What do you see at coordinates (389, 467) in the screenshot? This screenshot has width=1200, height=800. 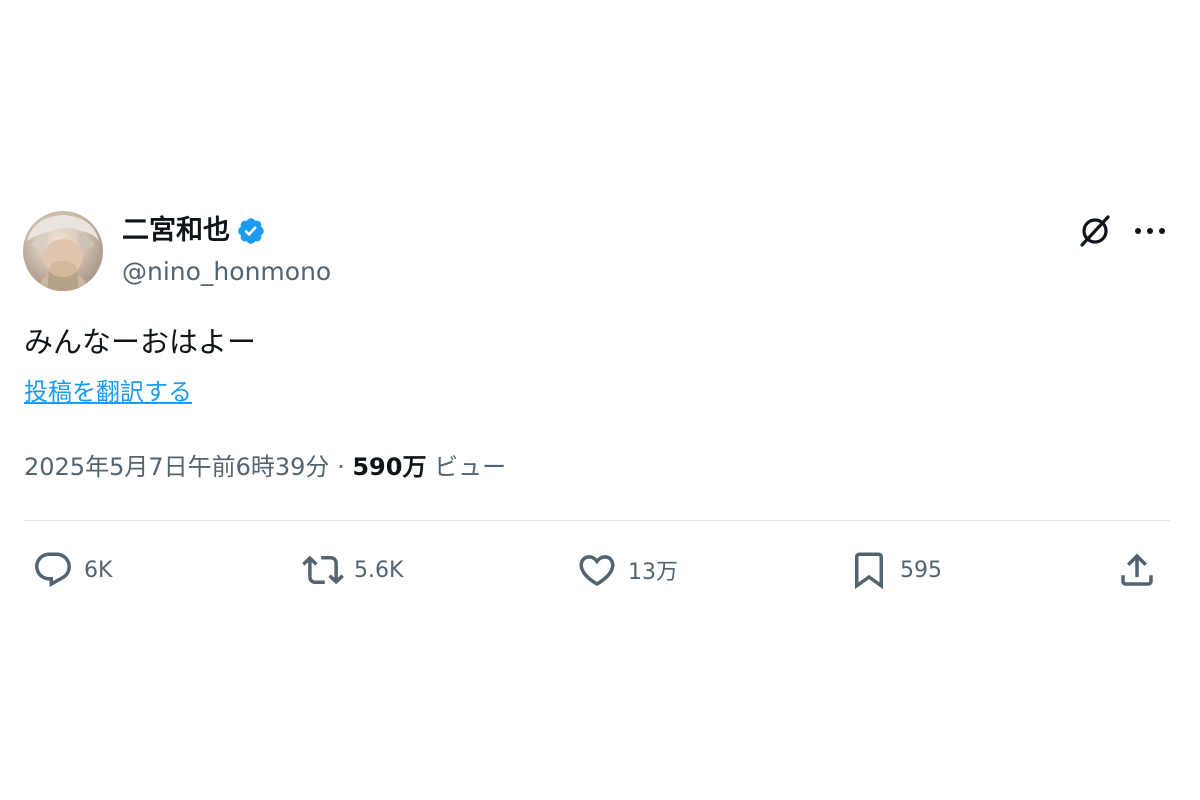 I see `views-count: 590万` at bounding box center [389, 467].